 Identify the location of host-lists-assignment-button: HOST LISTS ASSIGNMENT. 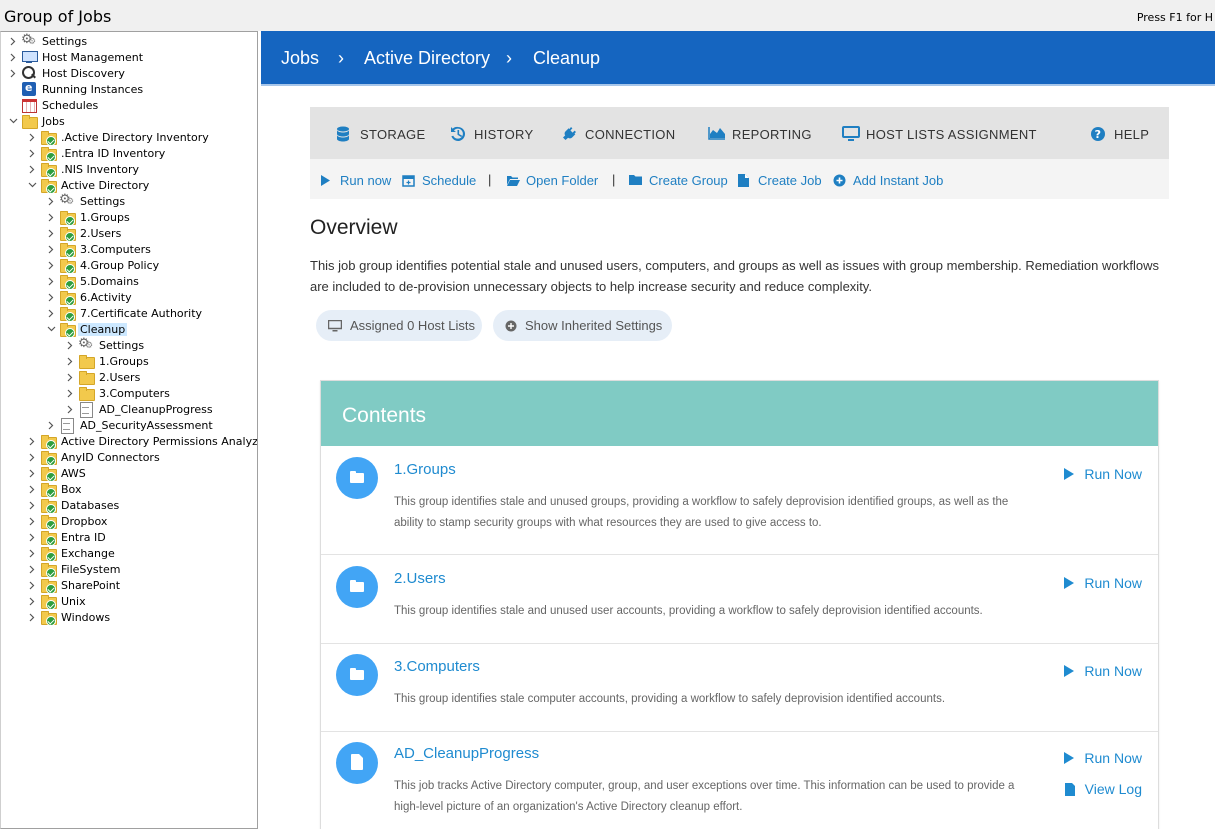
(939, 134).